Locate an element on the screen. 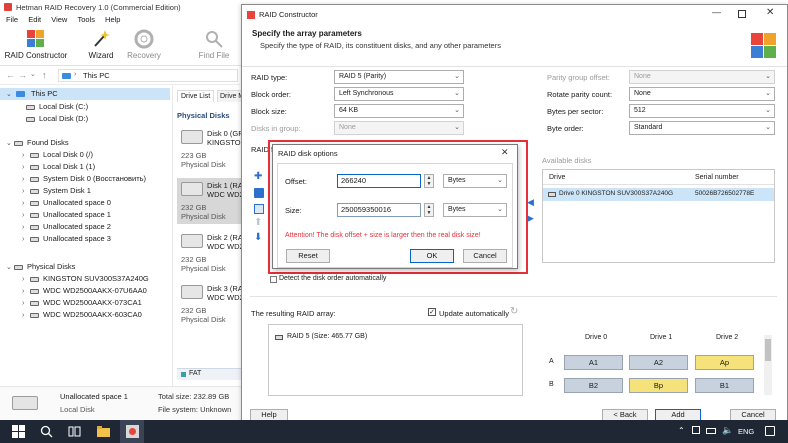 This screenshot has height=443, width=788. block-order-select: Left Synchronous ⌄ is located at coordinates (399, 94).